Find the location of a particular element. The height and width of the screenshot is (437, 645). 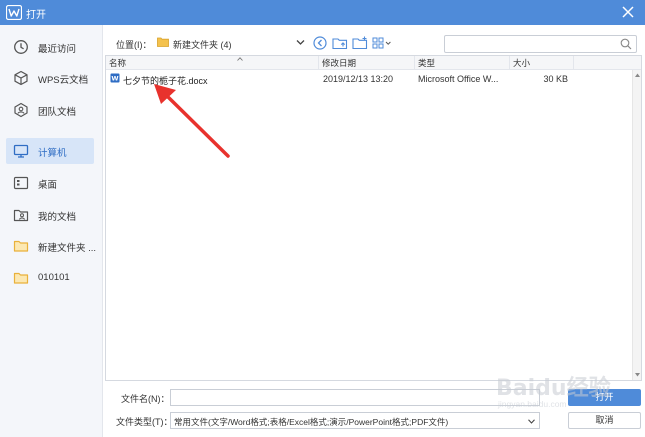

open-button: 打开 is located at coordinates (604, 397).